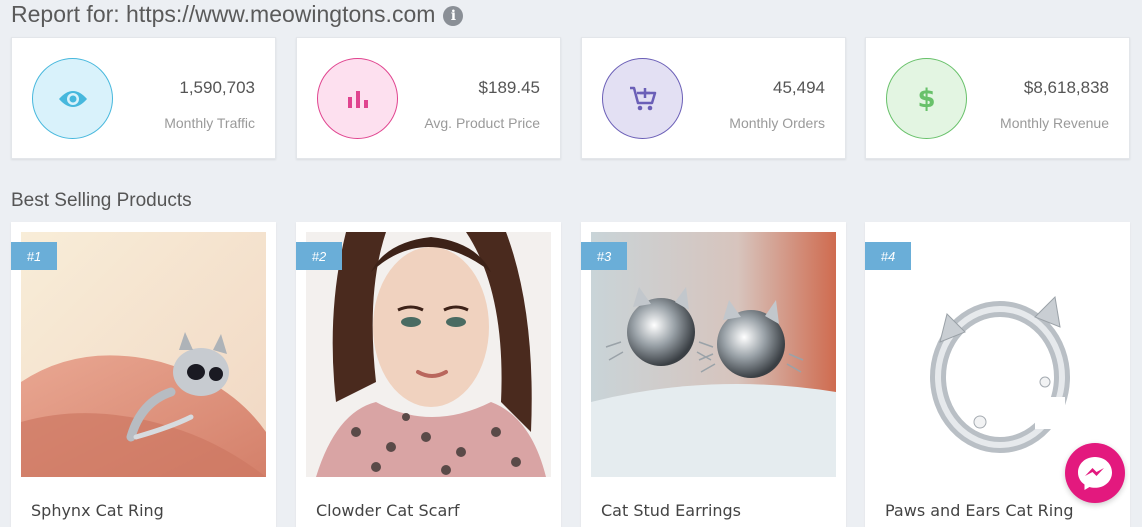  Describe the element at coordinates (453, 15) in the screenshot. I see `info-icon: i` at that location.